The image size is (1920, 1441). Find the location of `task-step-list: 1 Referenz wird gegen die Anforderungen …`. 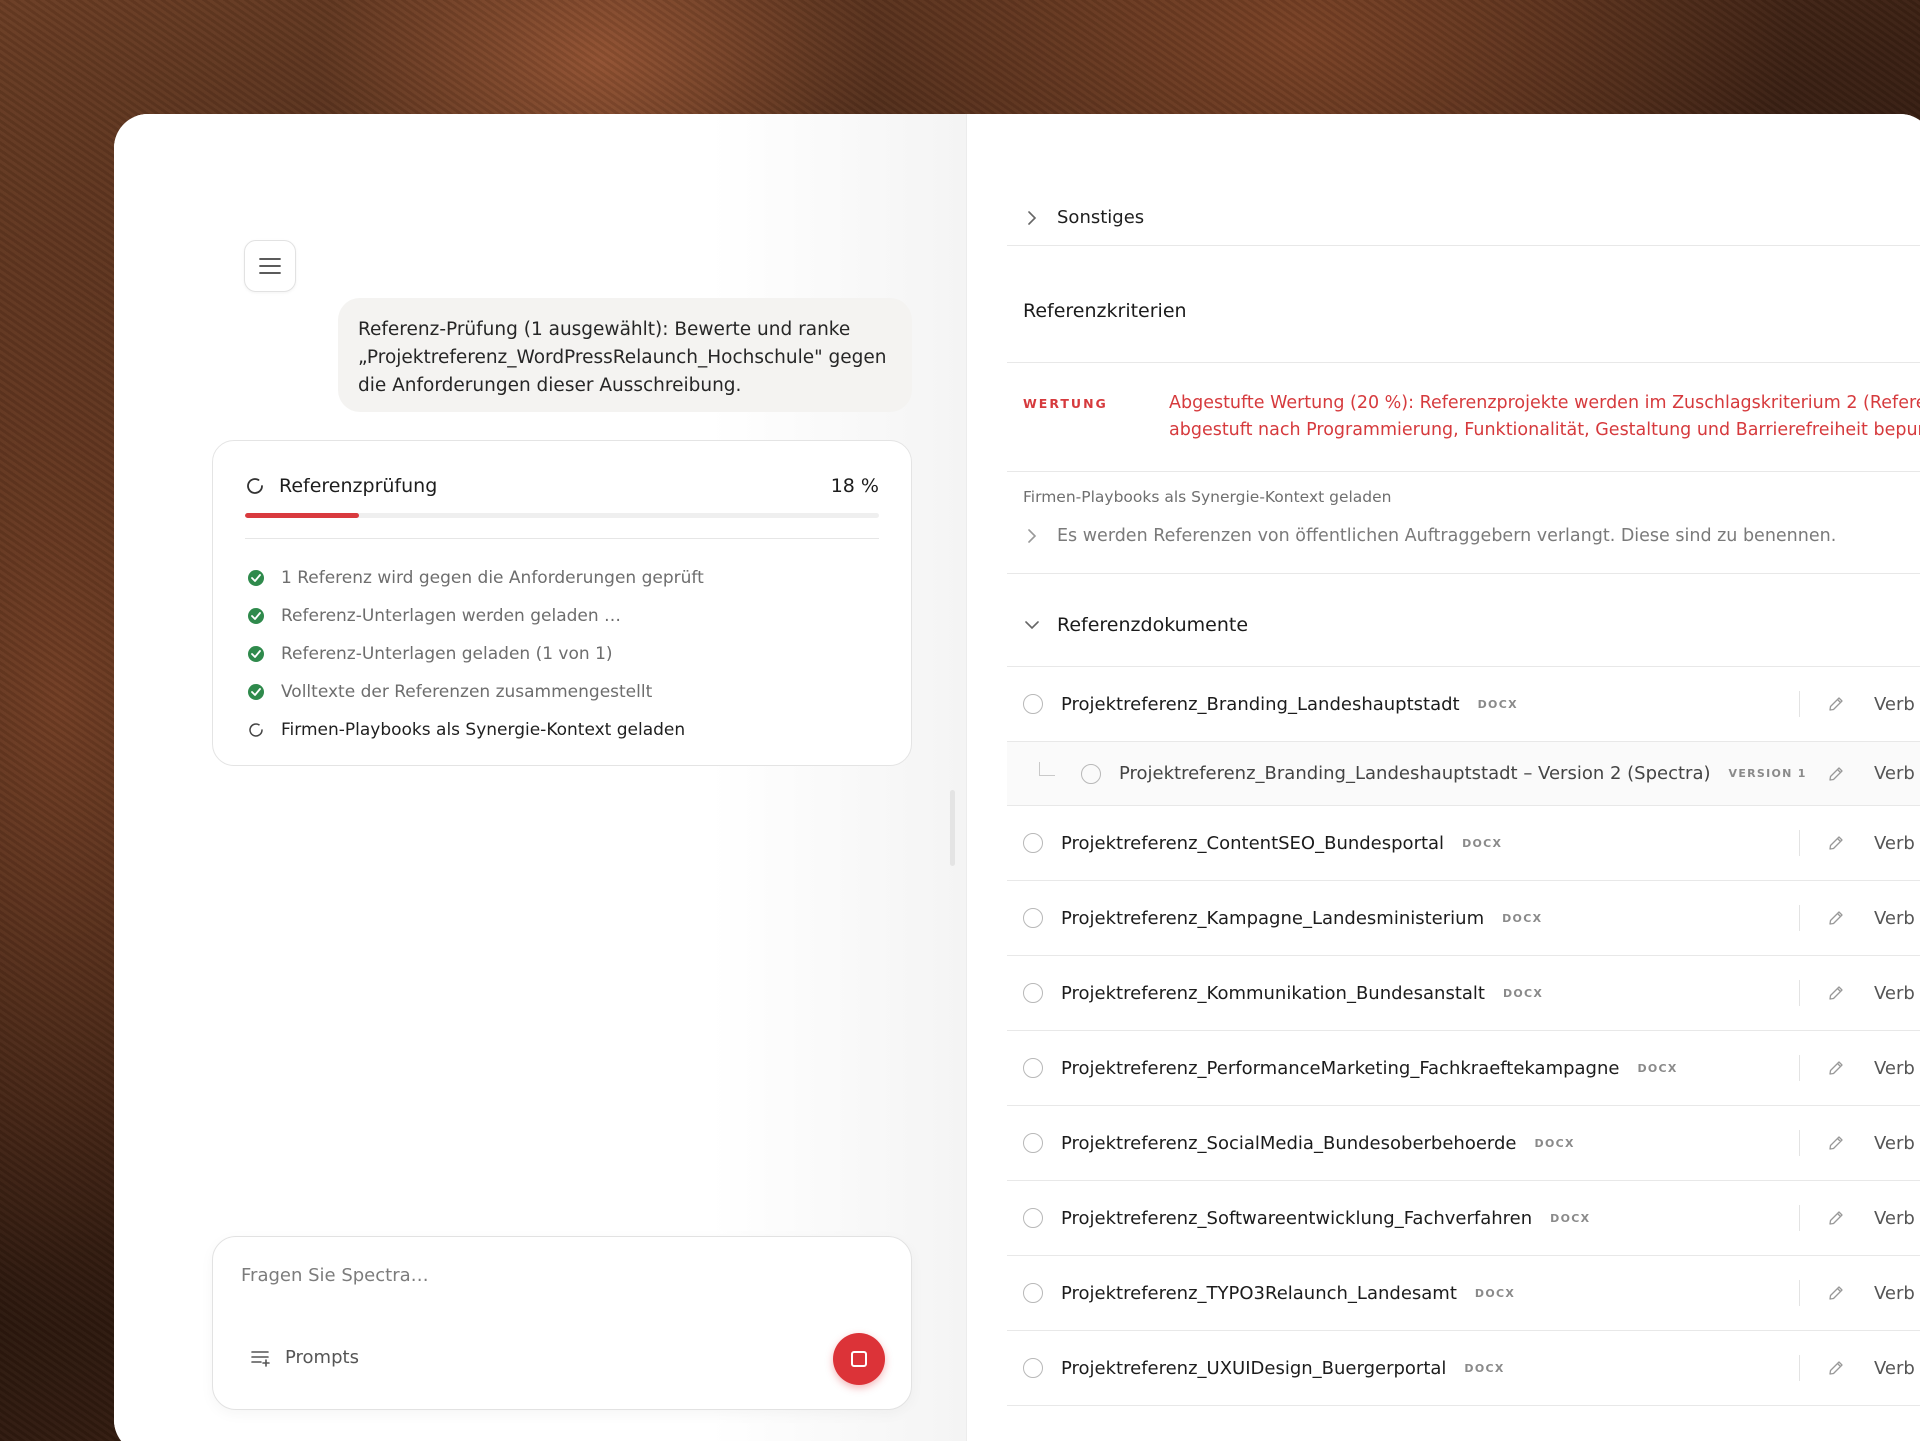

task-step-list: 1 Referenz wird gegen die Anforderungen … is located at coordinates (563, 654).